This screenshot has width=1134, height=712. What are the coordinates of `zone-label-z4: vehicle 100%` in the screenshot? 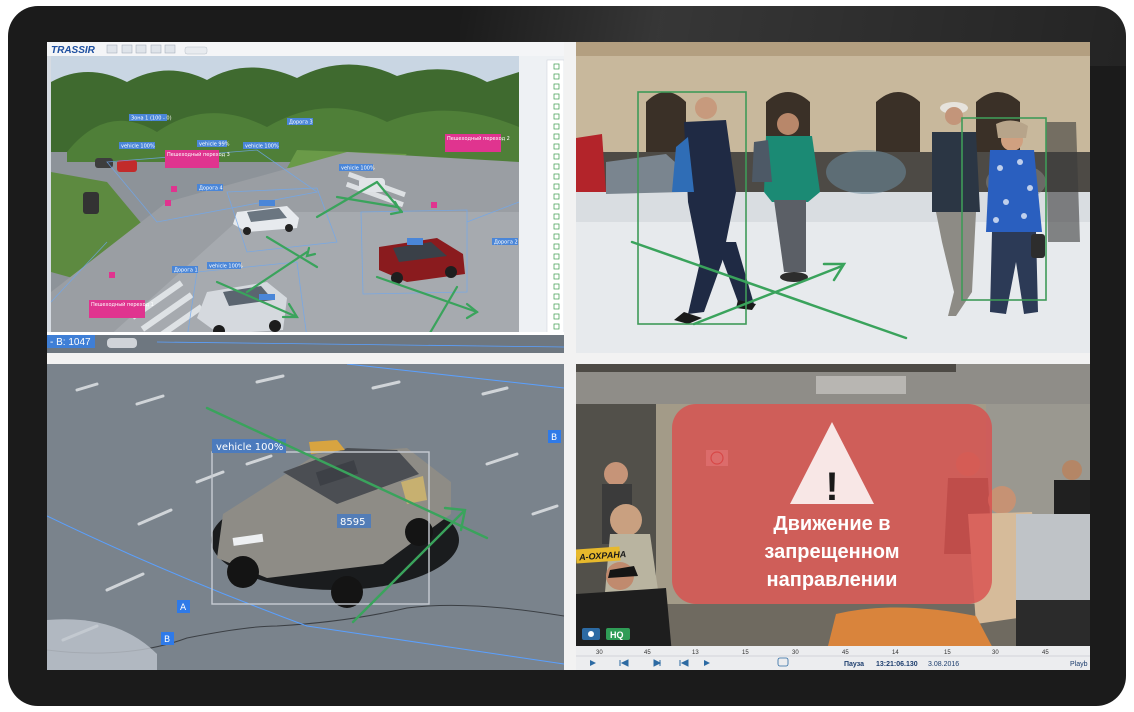 It's located at (262, 147).